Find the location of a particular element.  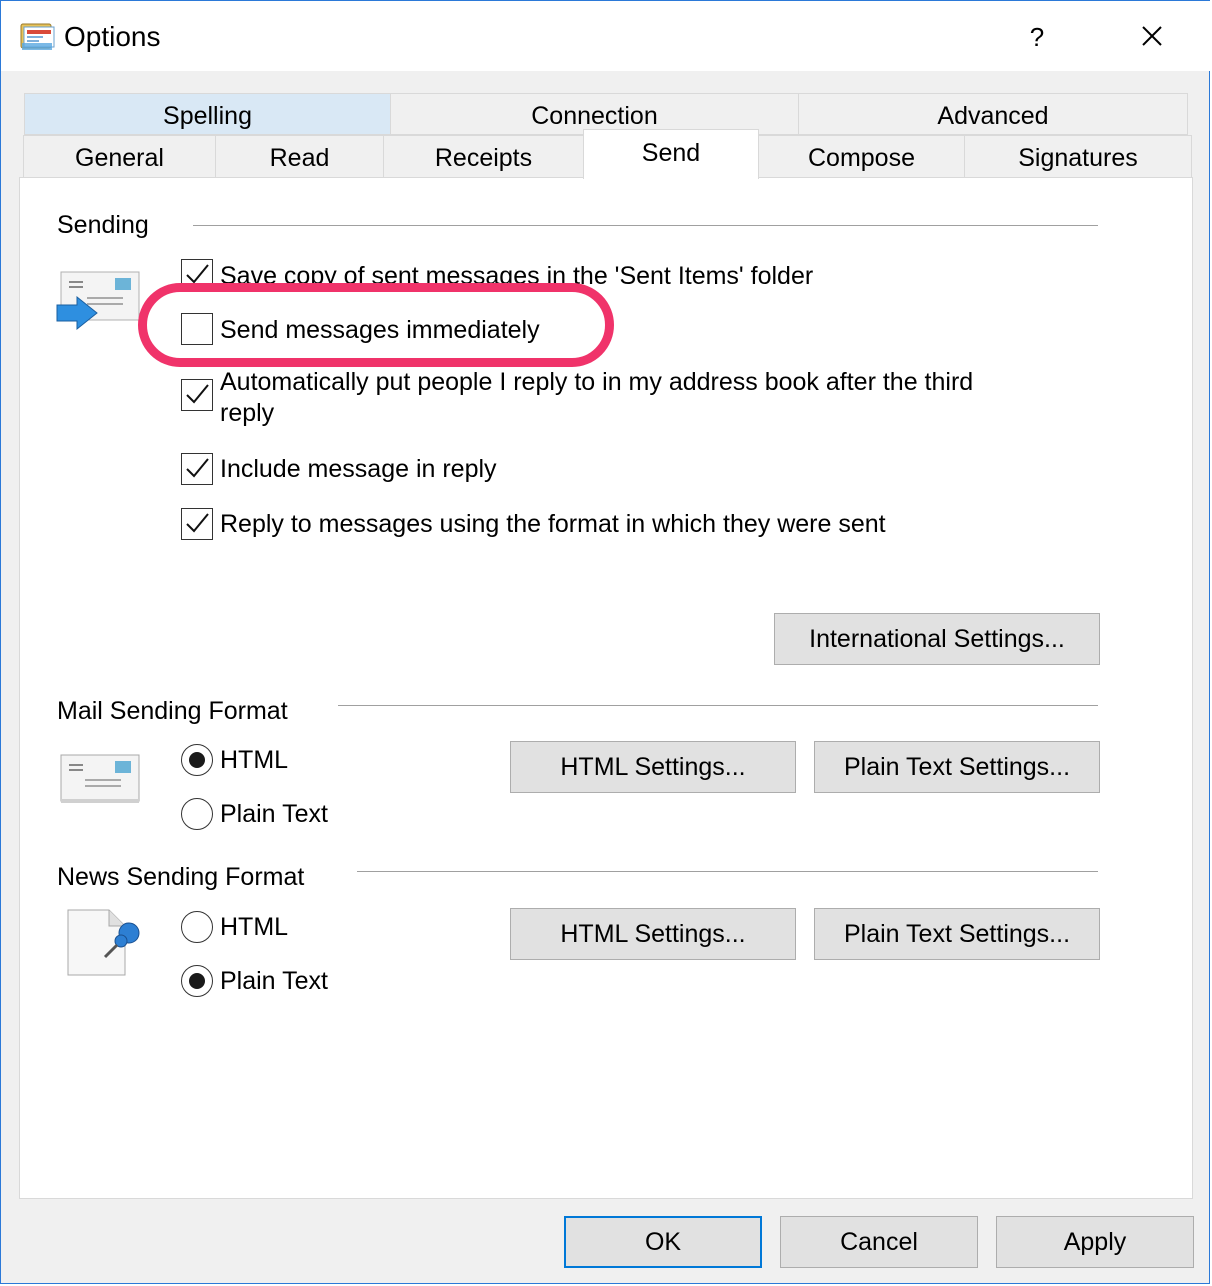

tab-receipts: Receipts is located at coordinates (483, 156).